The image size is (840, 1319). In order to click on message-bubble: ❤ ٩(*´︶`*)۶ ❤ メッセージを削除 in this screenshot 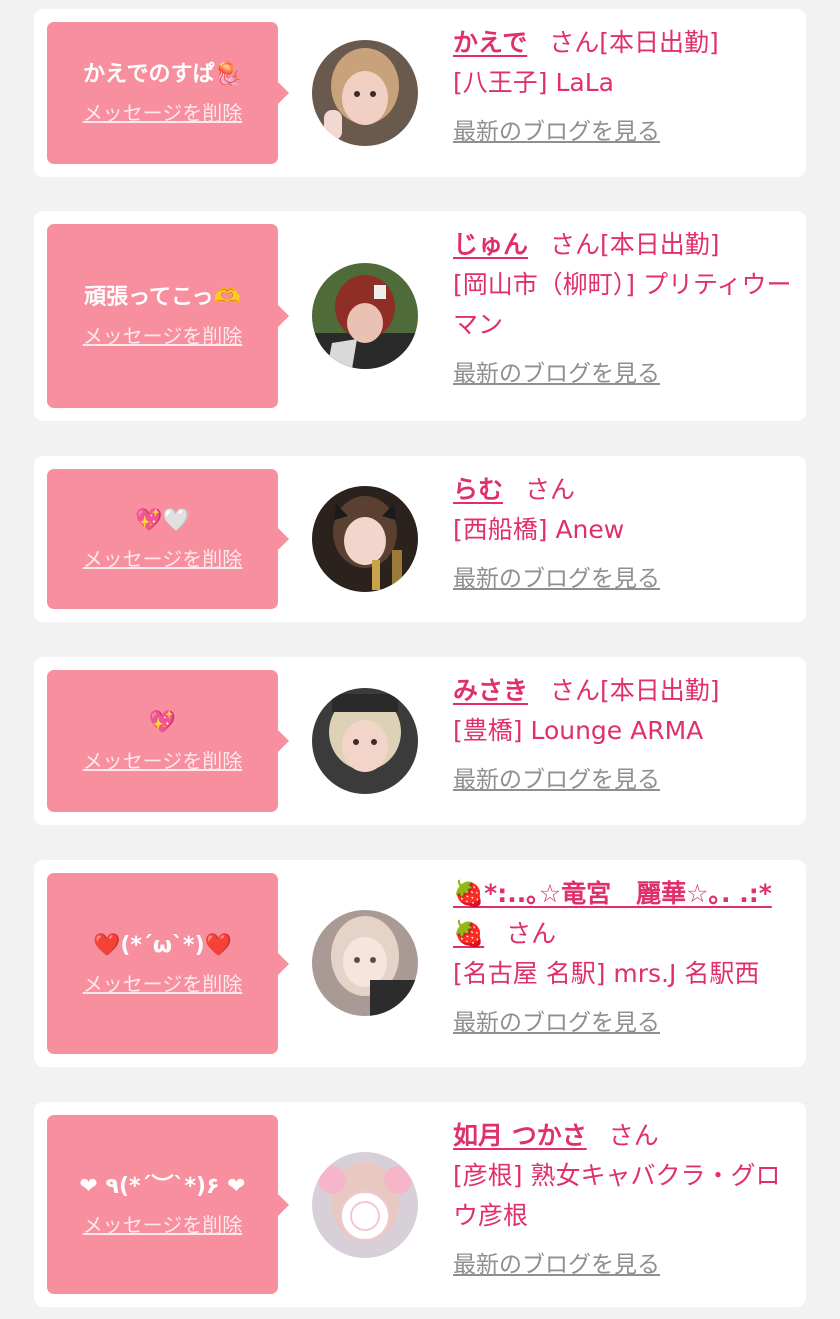, I will do `click(168, 1204)`.